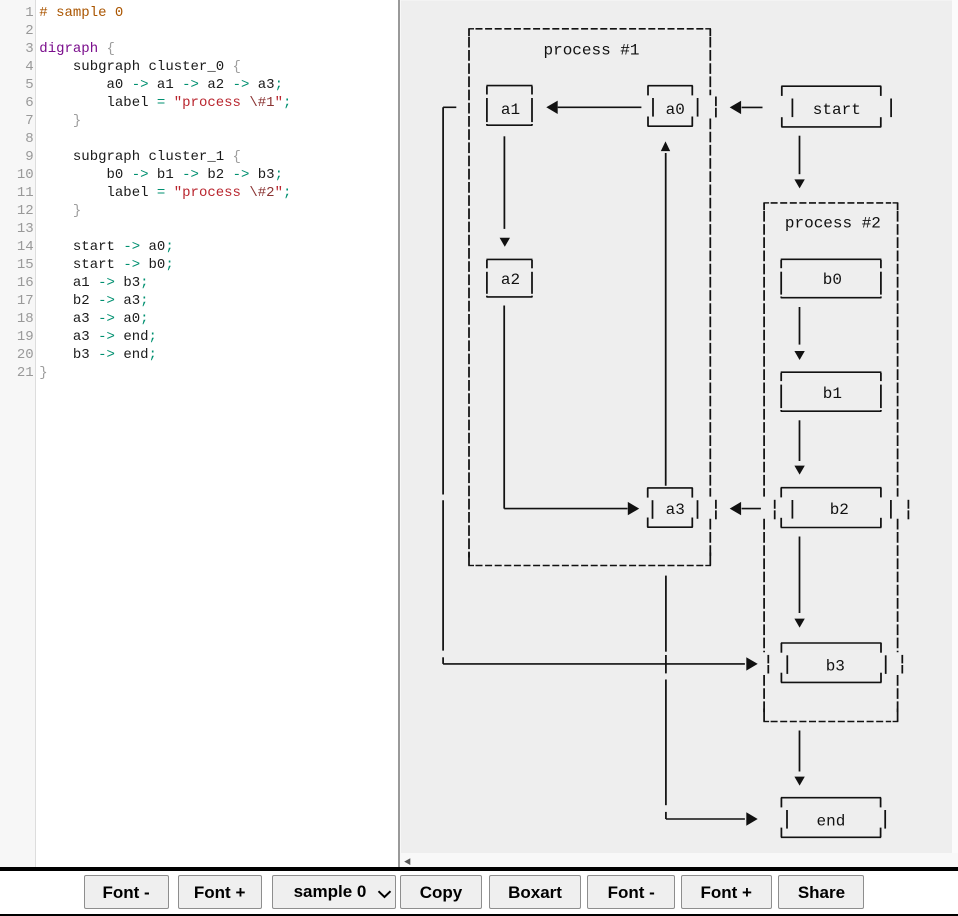  What do you see at coordinates (832, 394) in the screenshot?
I see `svg-text: b1` at bounding box center [832, 394].